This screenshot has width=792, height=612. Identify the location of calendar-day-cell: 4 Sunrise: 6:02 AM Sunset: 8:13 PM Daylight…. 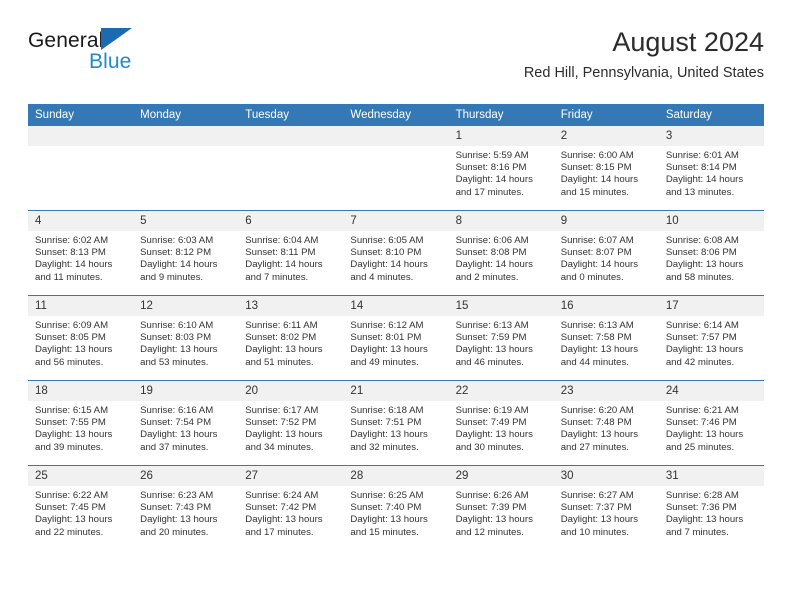
(81, 253).